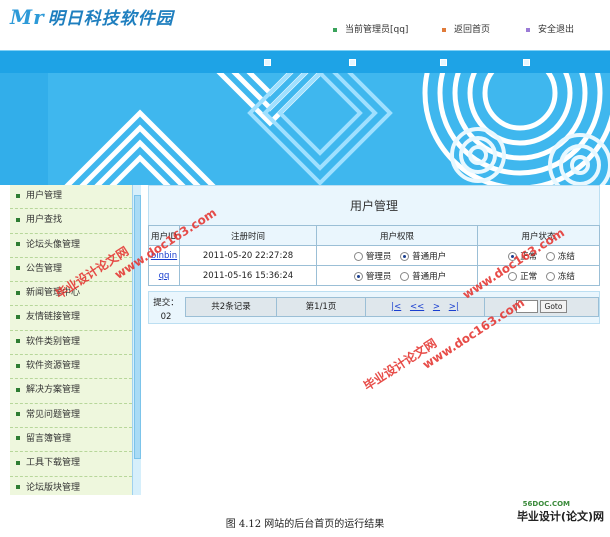 This screenshot has height=537, width=610. What do you see at coordinates (321, 307) in the screenshot?
I see `page-indicator: 第1/1页` at bounding box center [321, 307].